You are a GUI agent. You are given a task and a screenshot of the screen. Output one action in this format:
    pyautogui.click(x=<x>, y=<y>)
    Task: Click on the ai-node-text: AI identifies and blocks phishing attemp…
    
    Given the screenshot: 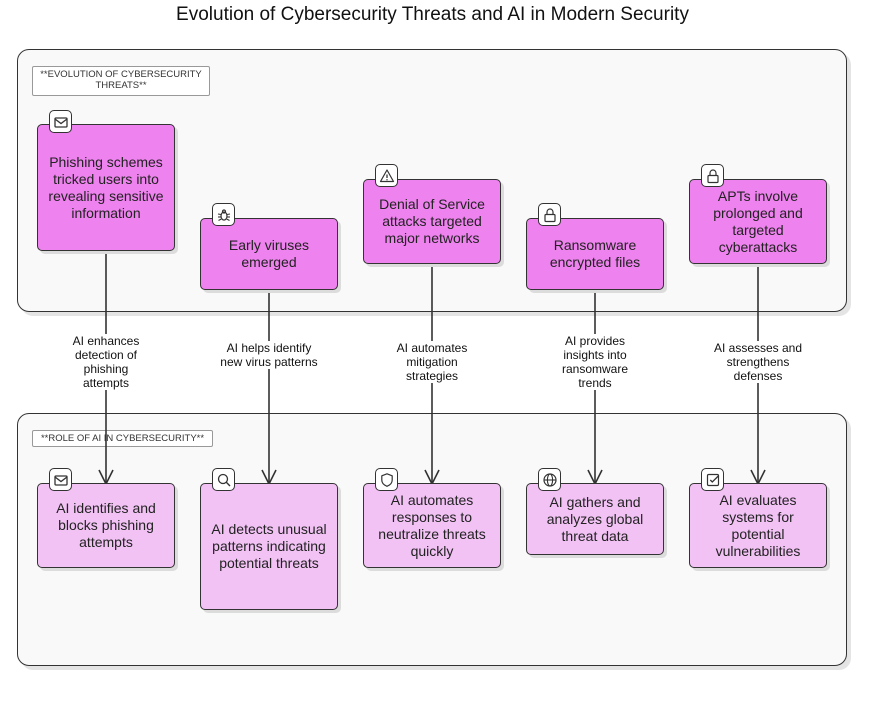 What is the action you would take?
    pyautogui.click(x=106, y=525)
    